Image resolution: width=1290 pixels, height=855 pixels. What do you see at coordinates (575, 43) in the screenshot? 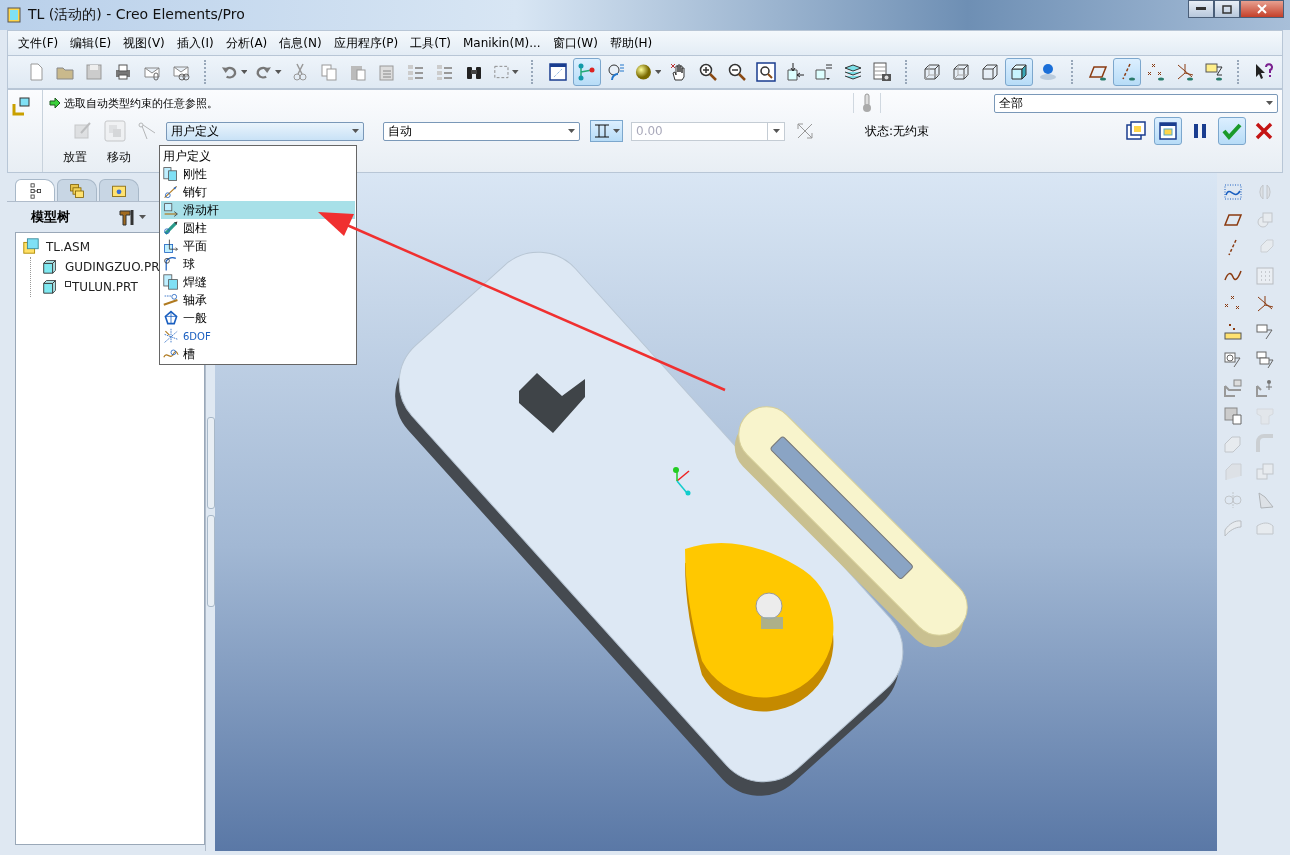
I see `menu-item: 窗口(W)` at bounding box center [575, 43].